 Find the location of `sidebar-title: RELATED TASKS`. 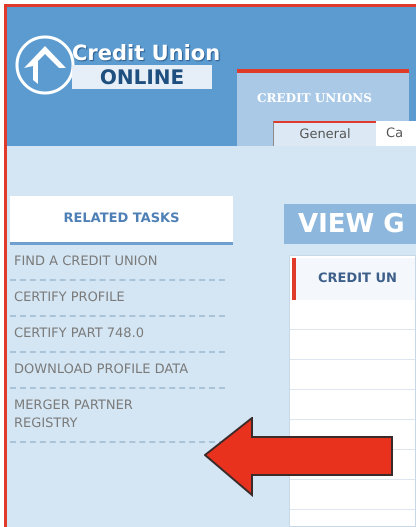

sidebar-title: RELATED TASKS is located at coordinates (121, 220).